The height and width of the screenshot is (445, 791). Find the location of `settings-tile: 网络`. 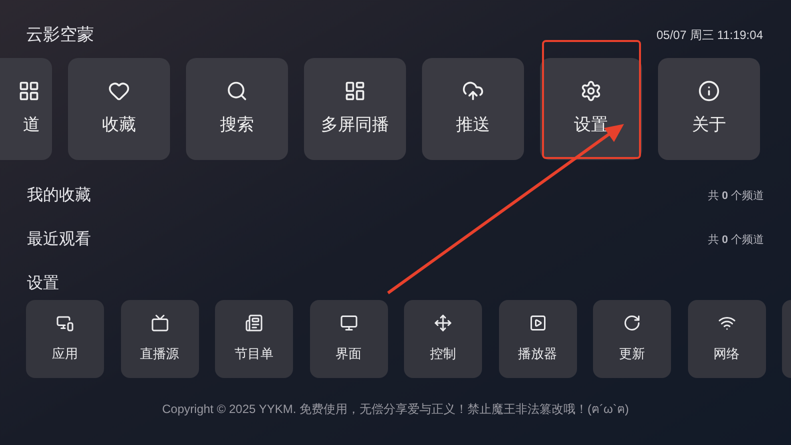

settings-tile: 网络 is located at coordinates (727, 339).